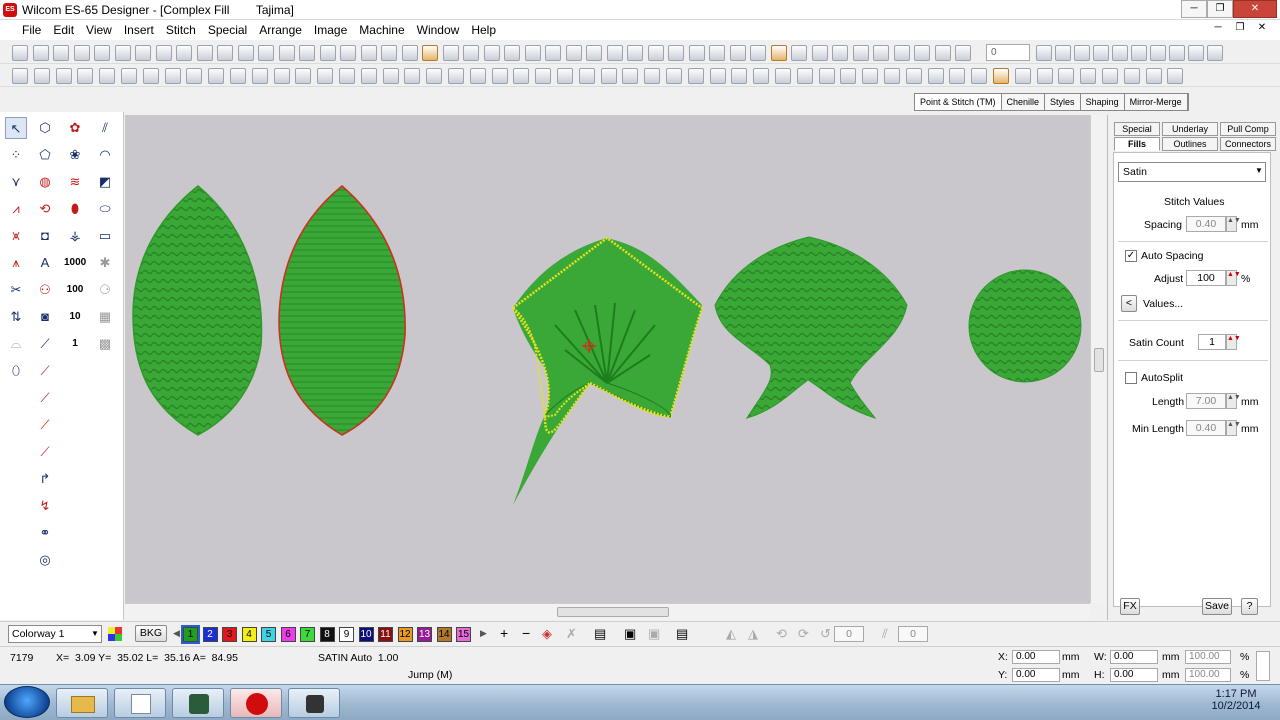 This screenshot has width=1280, height=720. What do you see at coordinates (45, 236) in the screenshot?
I see `monogram-icon: ◘` at bounding box center [45, 236].